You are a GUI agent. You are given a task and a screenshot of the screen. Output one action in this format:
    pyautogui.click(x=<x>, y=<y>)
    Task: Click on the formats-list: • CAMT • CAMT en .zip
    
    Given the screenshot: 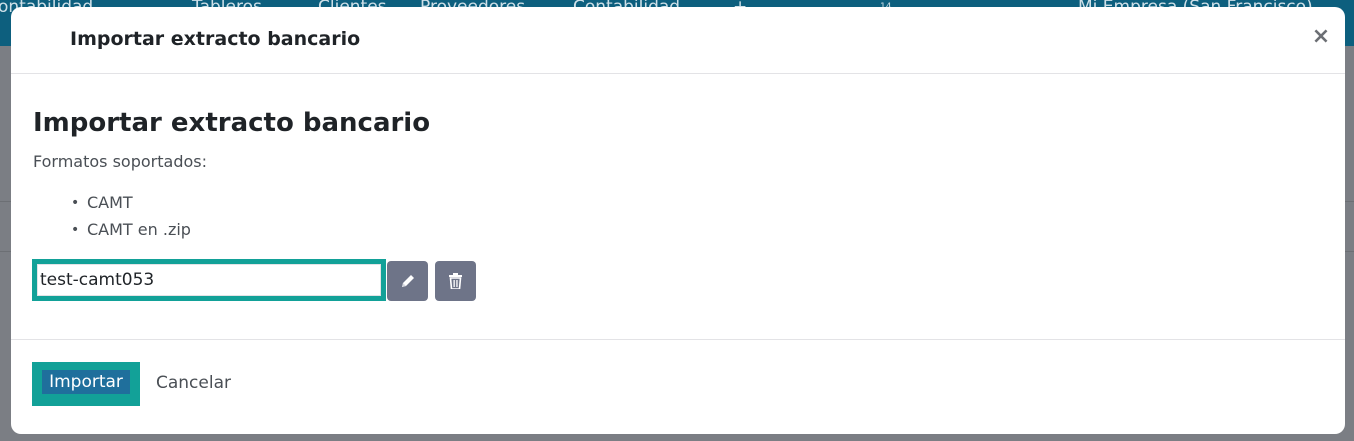 What is the action you would take?
    pyautogui.click(x=131, y=219)
    